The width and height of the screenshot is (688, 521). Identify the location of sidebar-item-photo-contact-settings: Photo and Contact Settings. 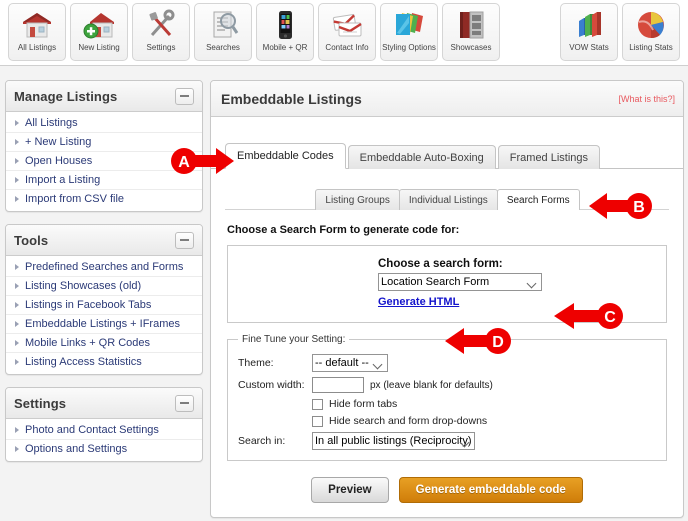
(104, 430).